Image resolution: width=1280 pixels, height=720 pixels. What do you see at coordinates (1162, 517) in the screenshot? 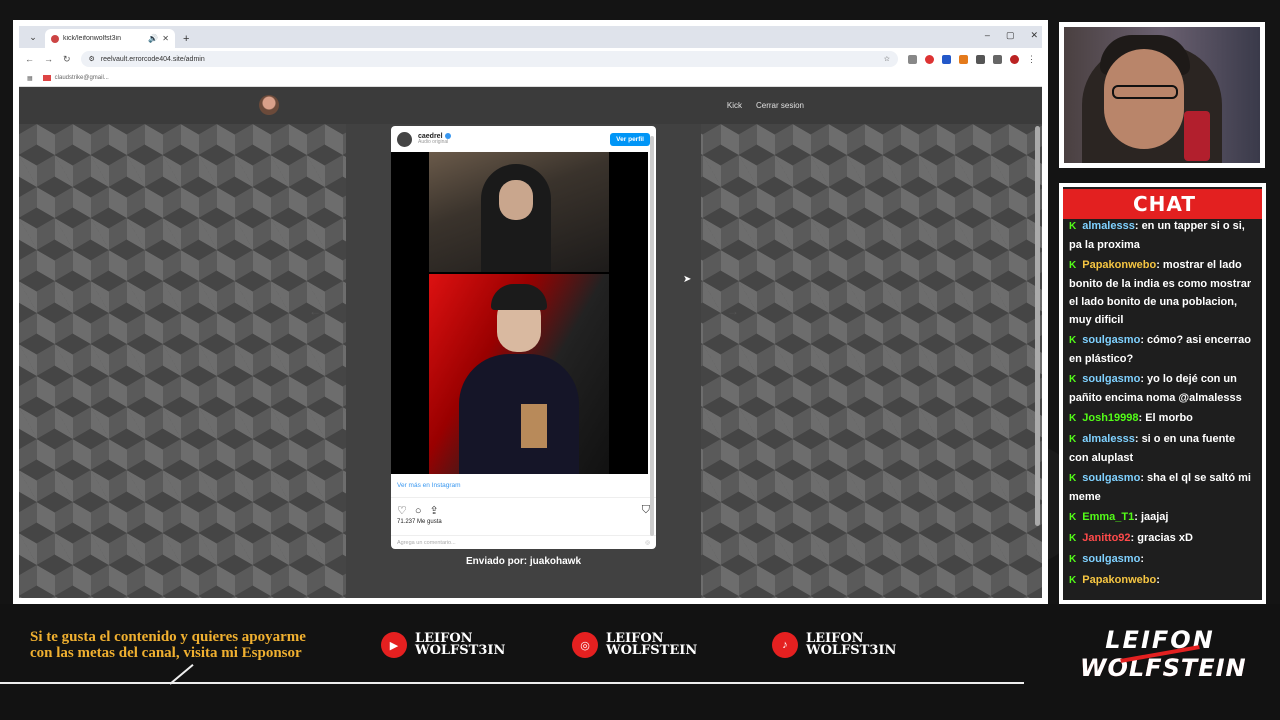
I see `chat-message: K Emma_T1: jaajaj` at bounding box center [1162, 517].